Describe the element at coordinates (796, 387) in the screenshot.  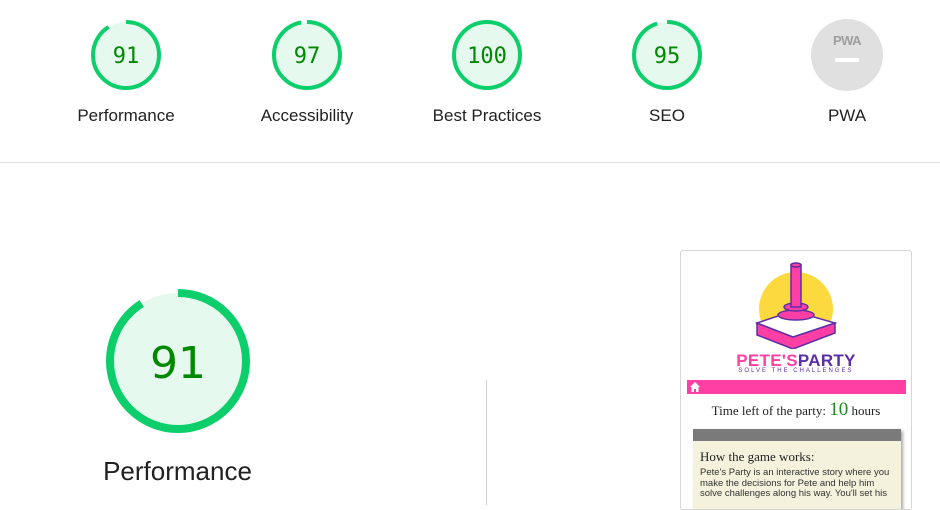
I see `game-navbar` at that location.